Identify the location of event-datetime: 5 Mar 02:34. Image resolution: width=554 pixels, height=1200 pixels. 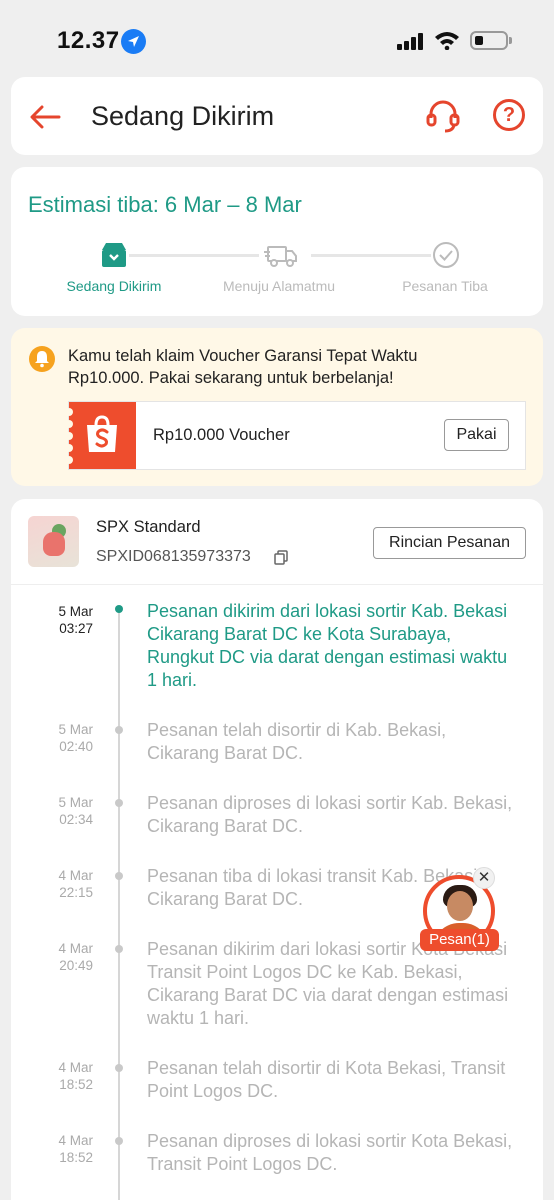
(63, 811).